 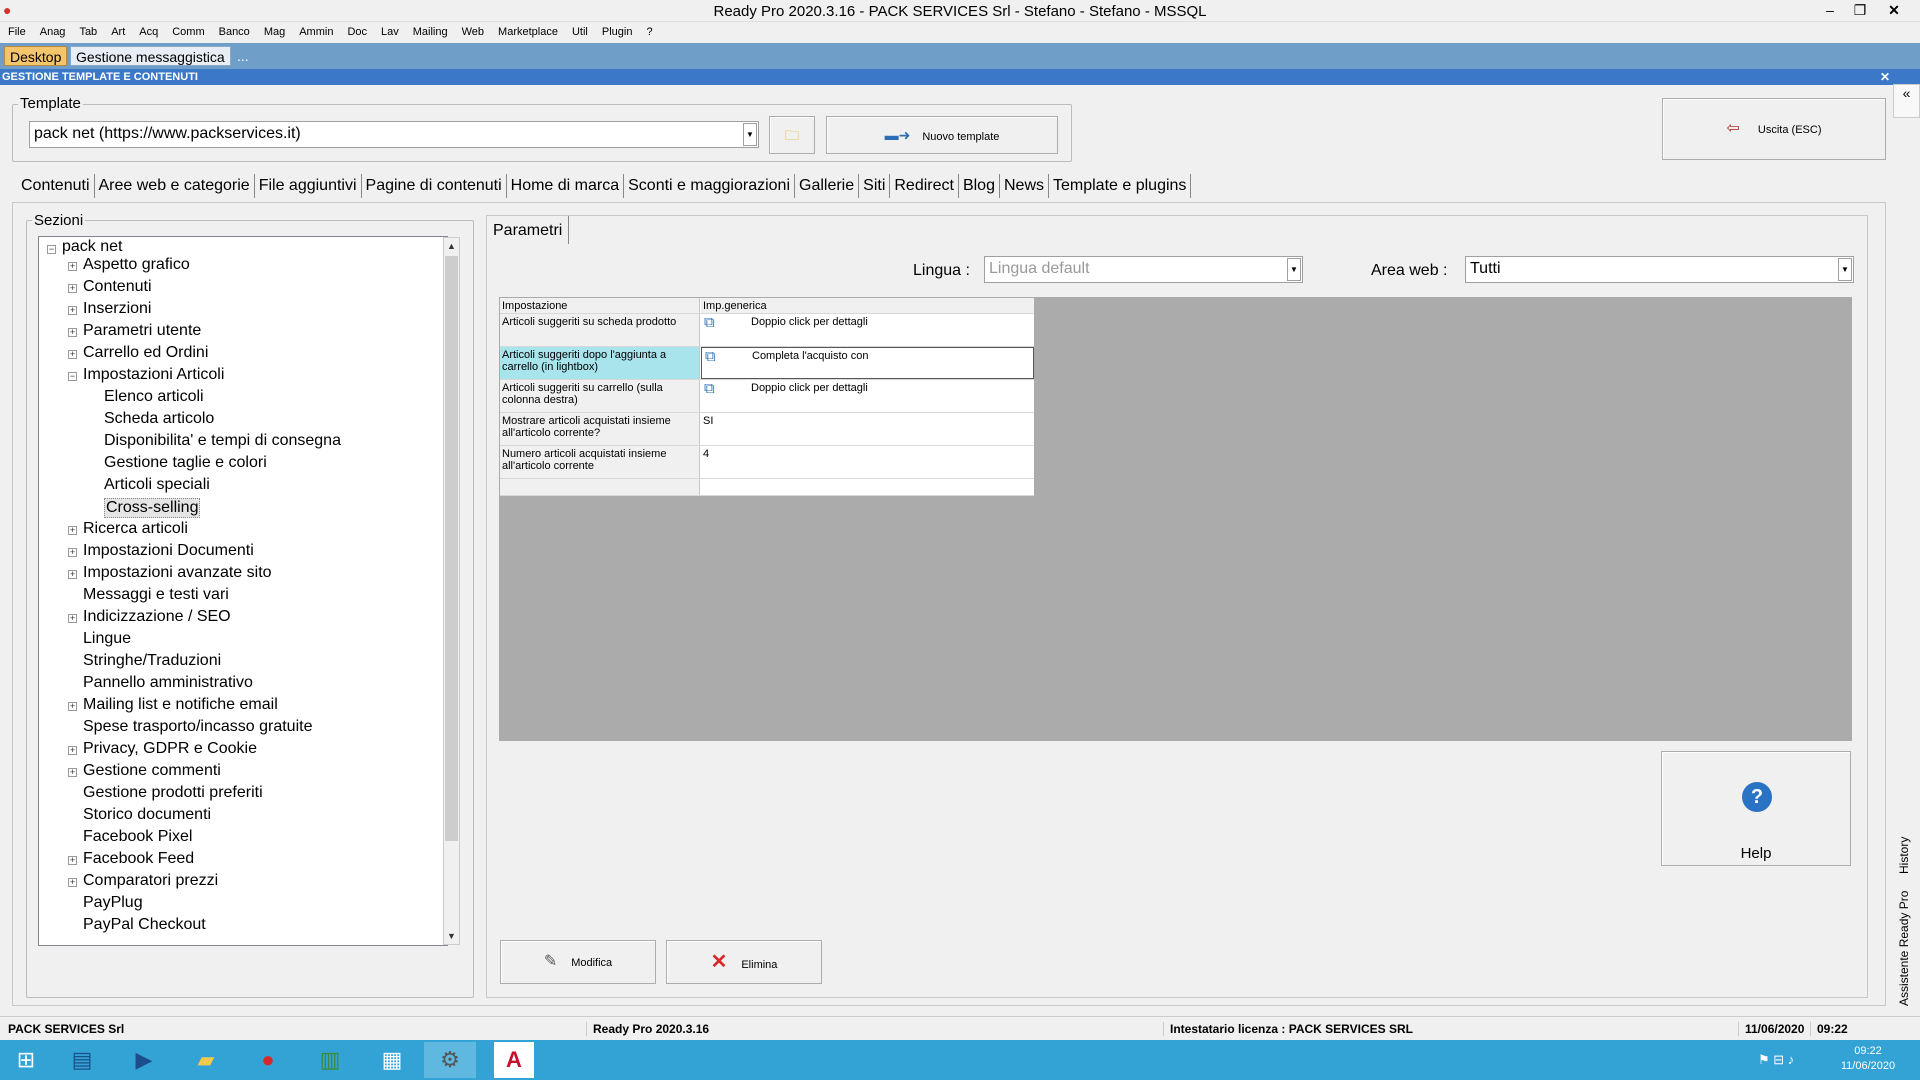 What do you see at coordinates (144, 1060) in the screenshot?
I see `powershell-icon: ▶` at bounding box center [144, 1060].